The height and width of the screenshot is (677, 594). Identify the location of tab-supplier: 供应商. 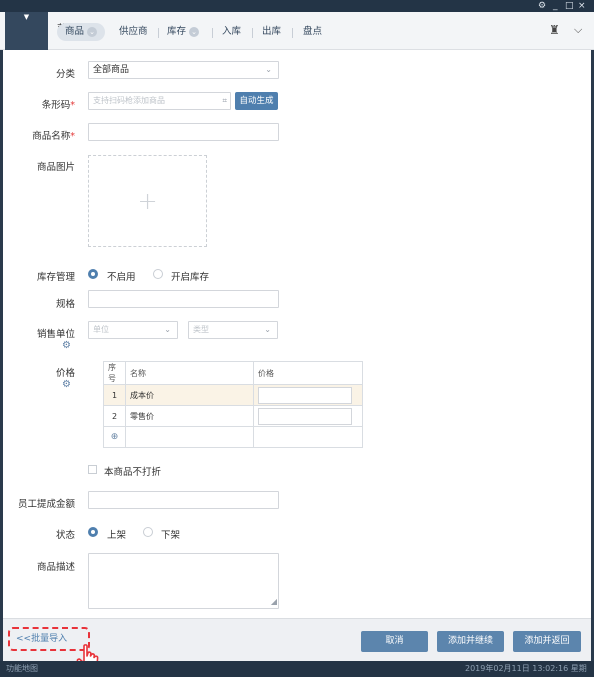
(133, 32).